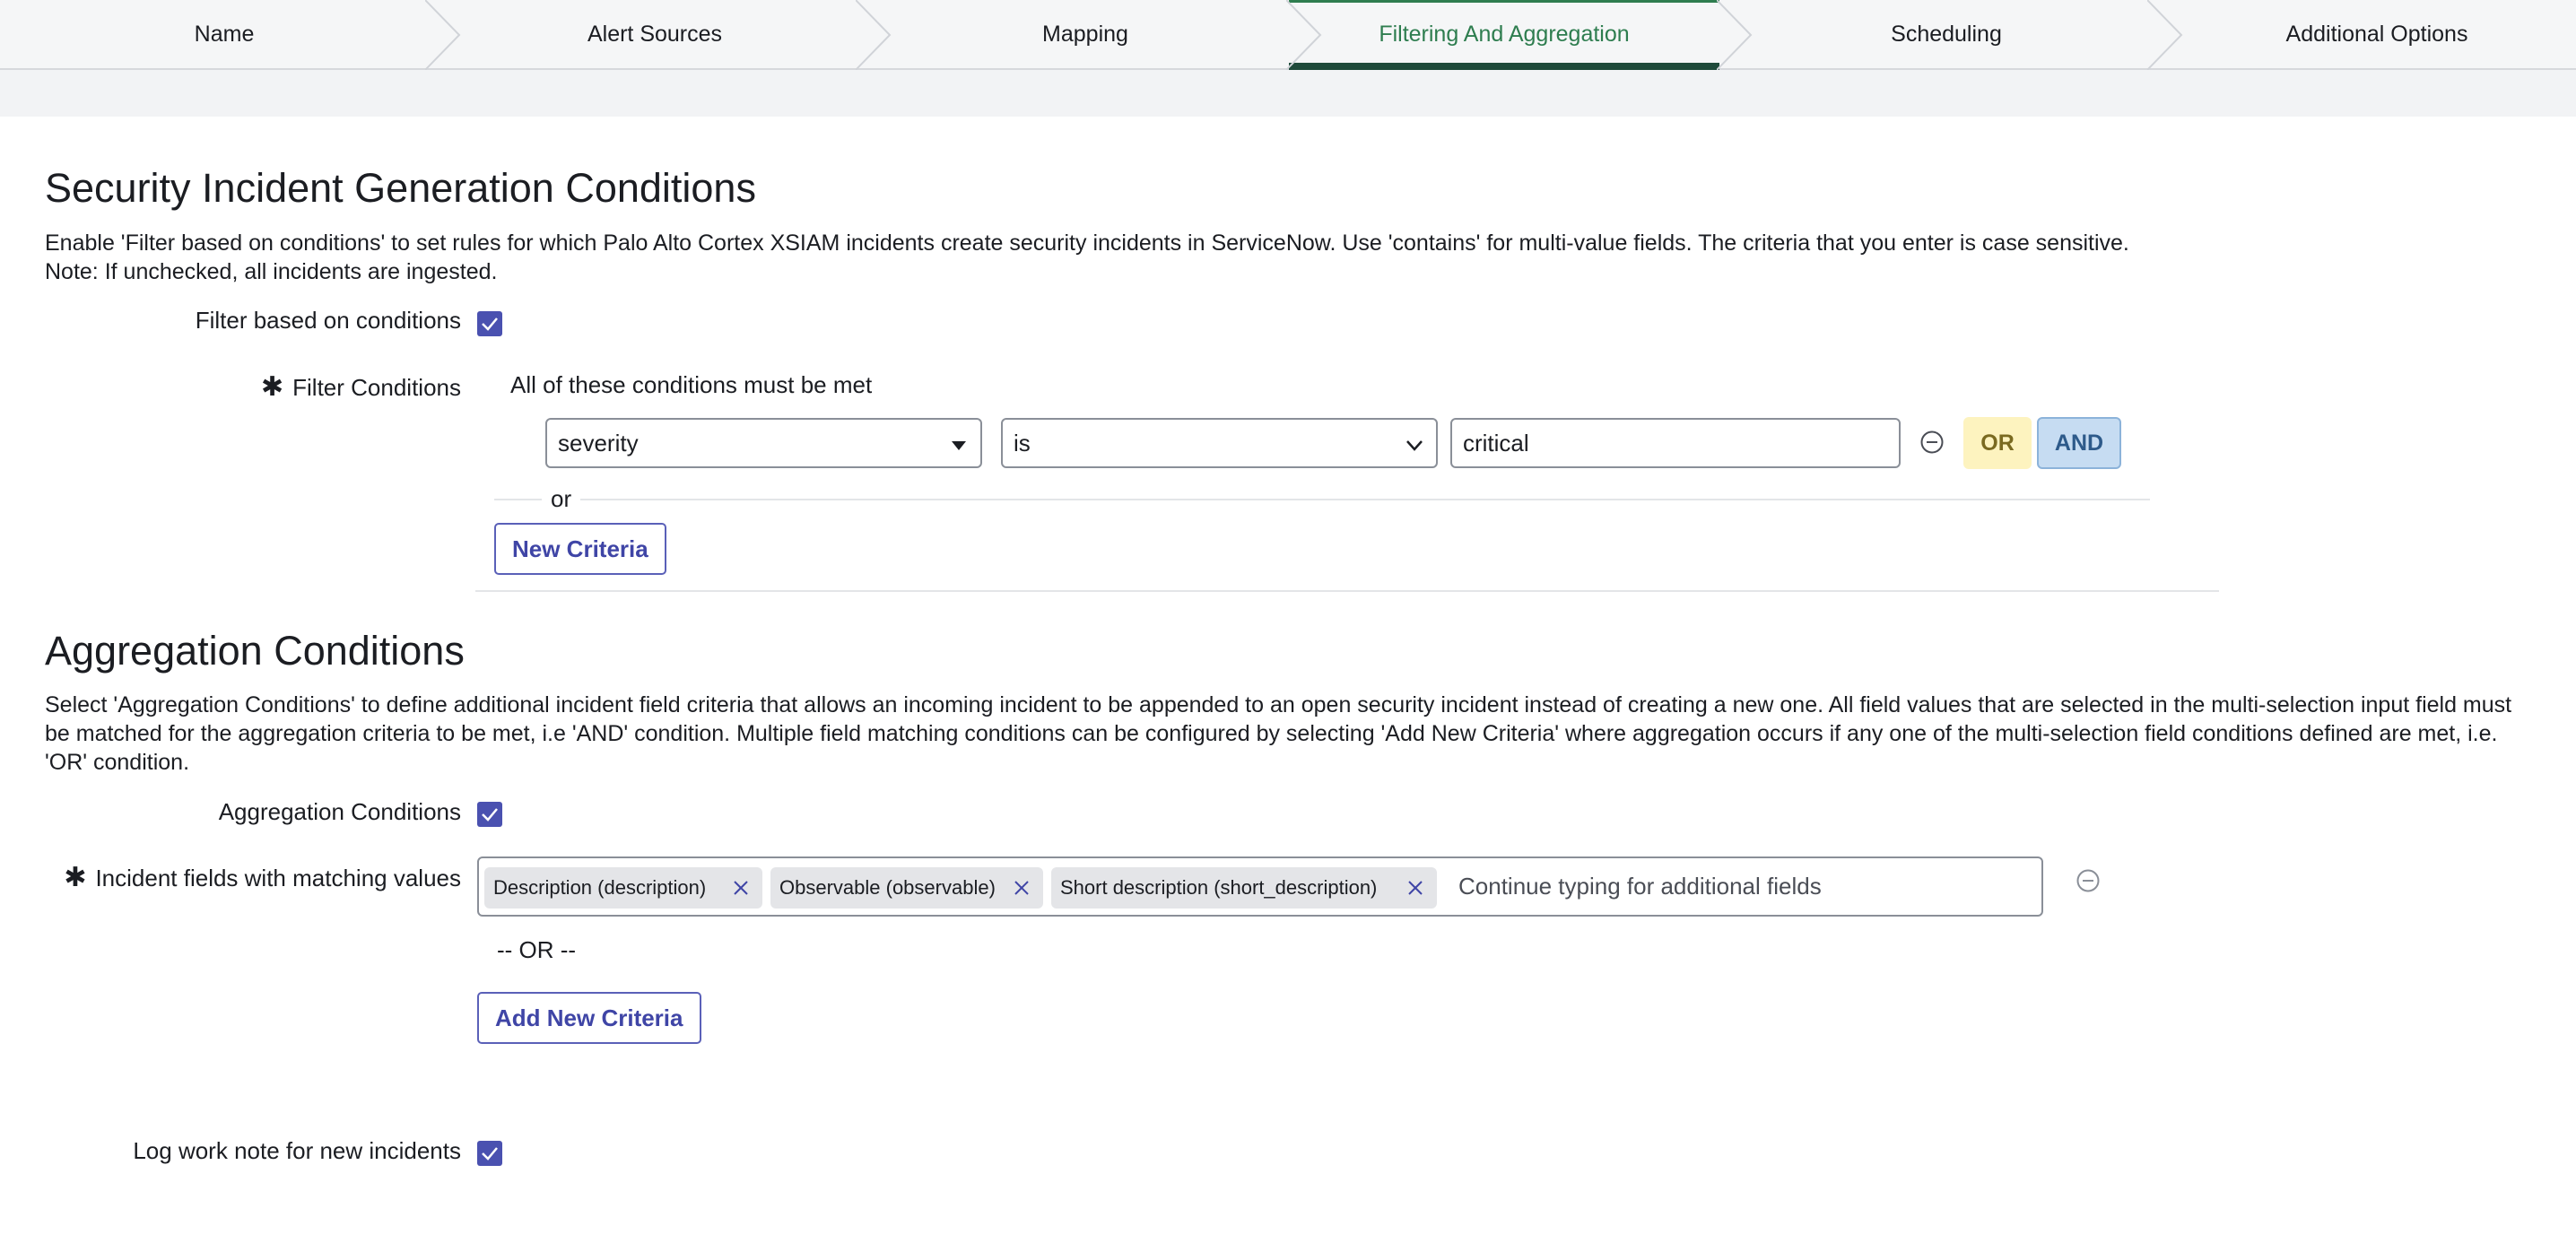 The width and height of the screenshot is (2576, 1252). What do you see at coordinates (2088, 880) in the screenshot?
I see `remove-criteria-icon` at bounding box center [2088, 880].